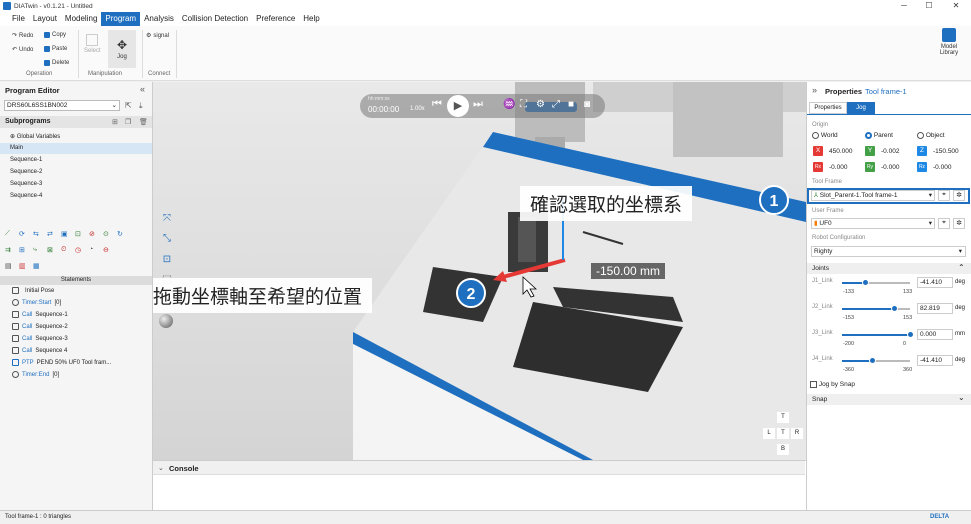  I want to click on joint-value-input: 0.000, so click(935, 334).